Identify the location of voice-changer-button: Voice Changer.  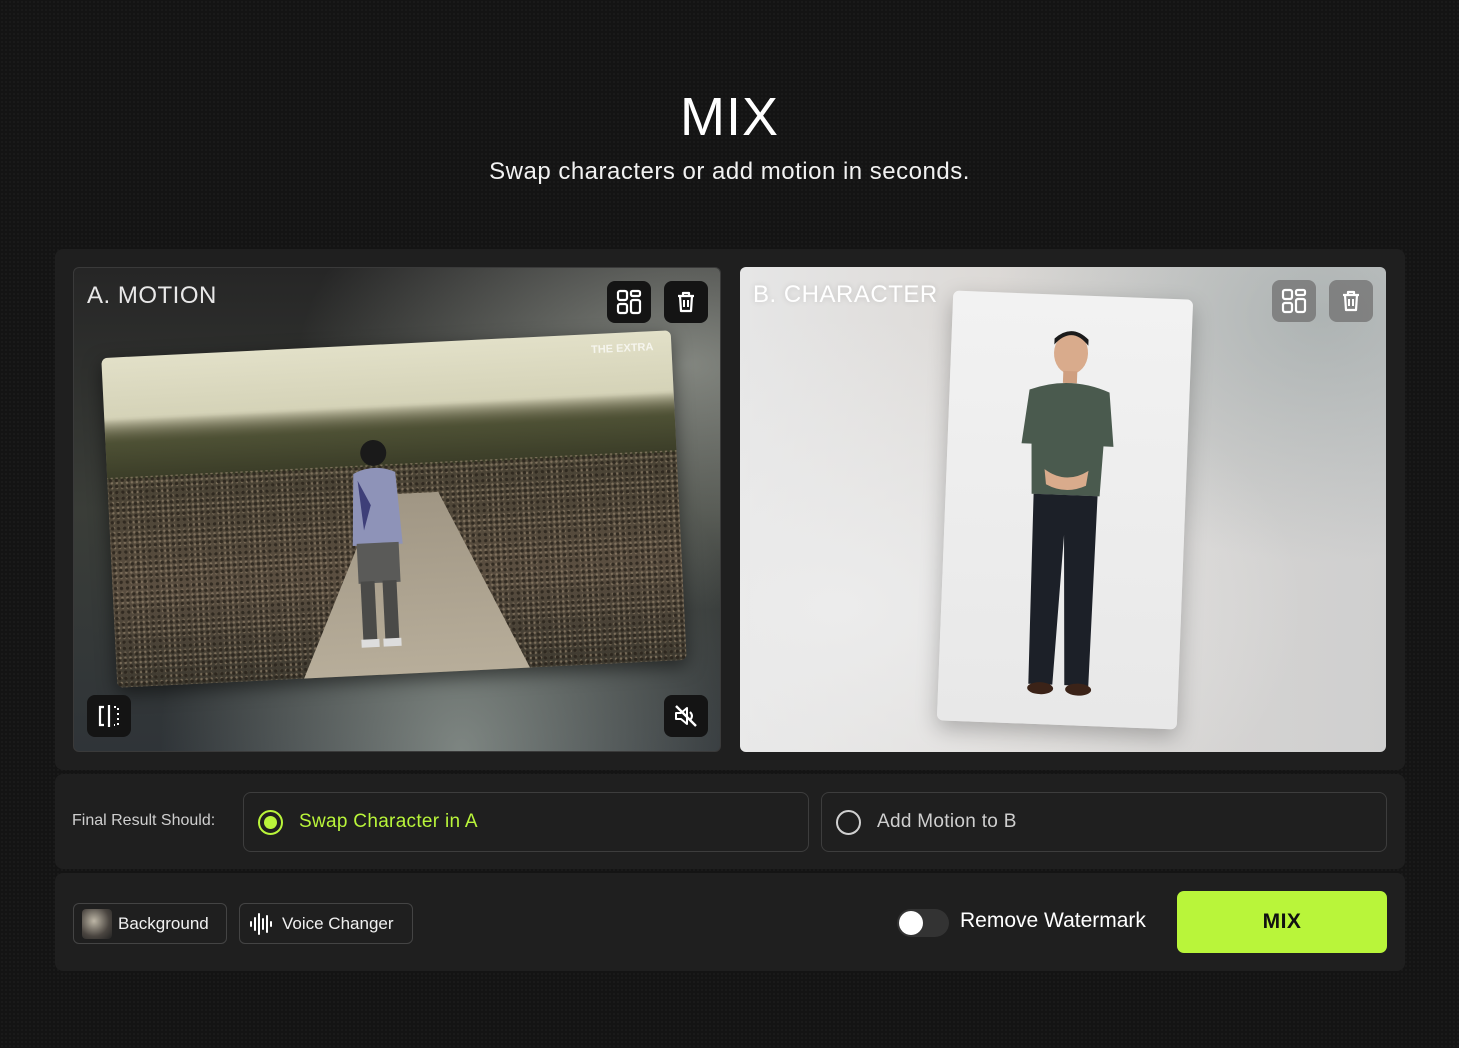
(326, 923).